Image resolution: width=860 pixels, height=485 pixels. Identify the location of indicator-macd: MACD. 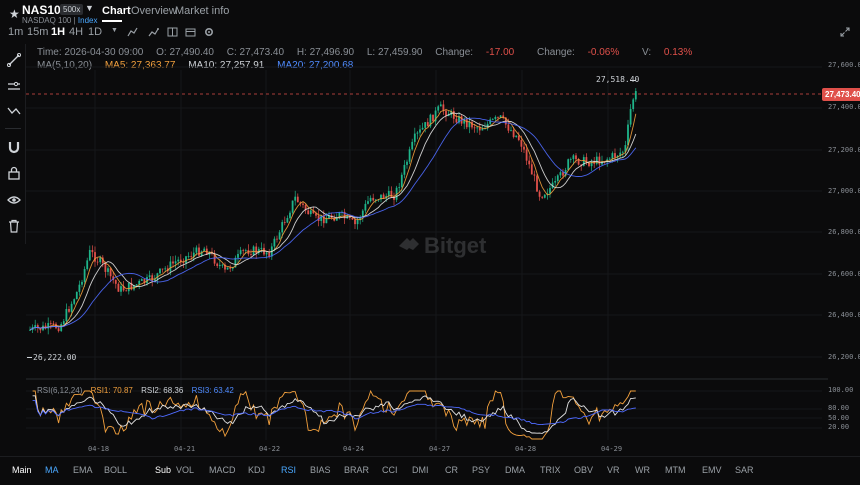
(222, 470).